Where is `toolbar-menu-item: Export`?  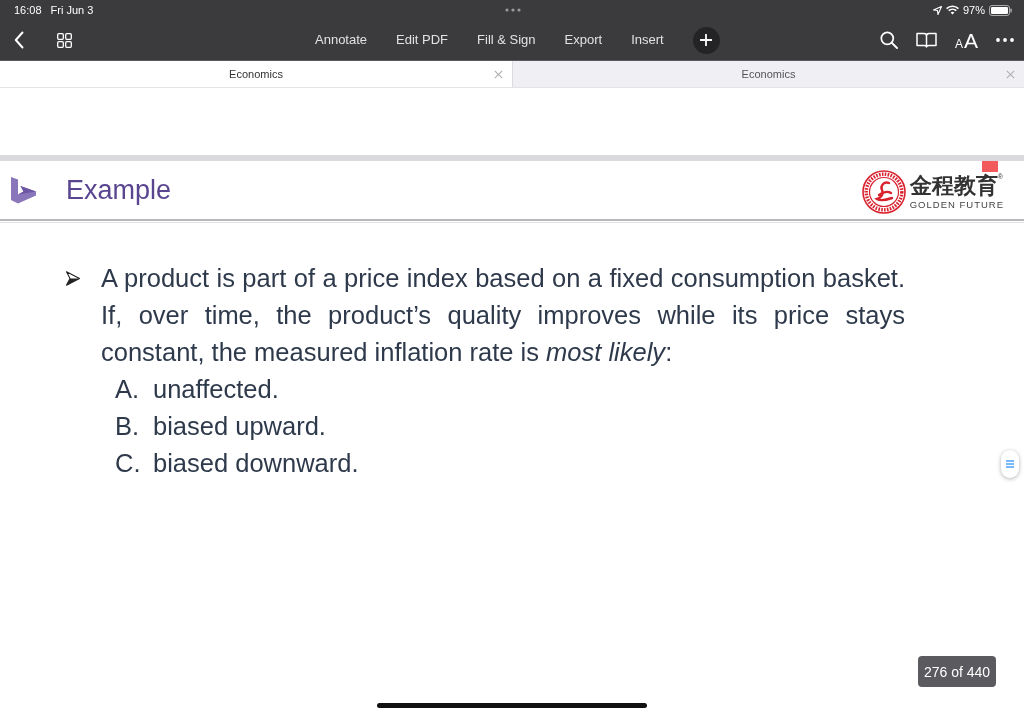
toolbar-menu-item: Export is located at coordinates (583, 40).